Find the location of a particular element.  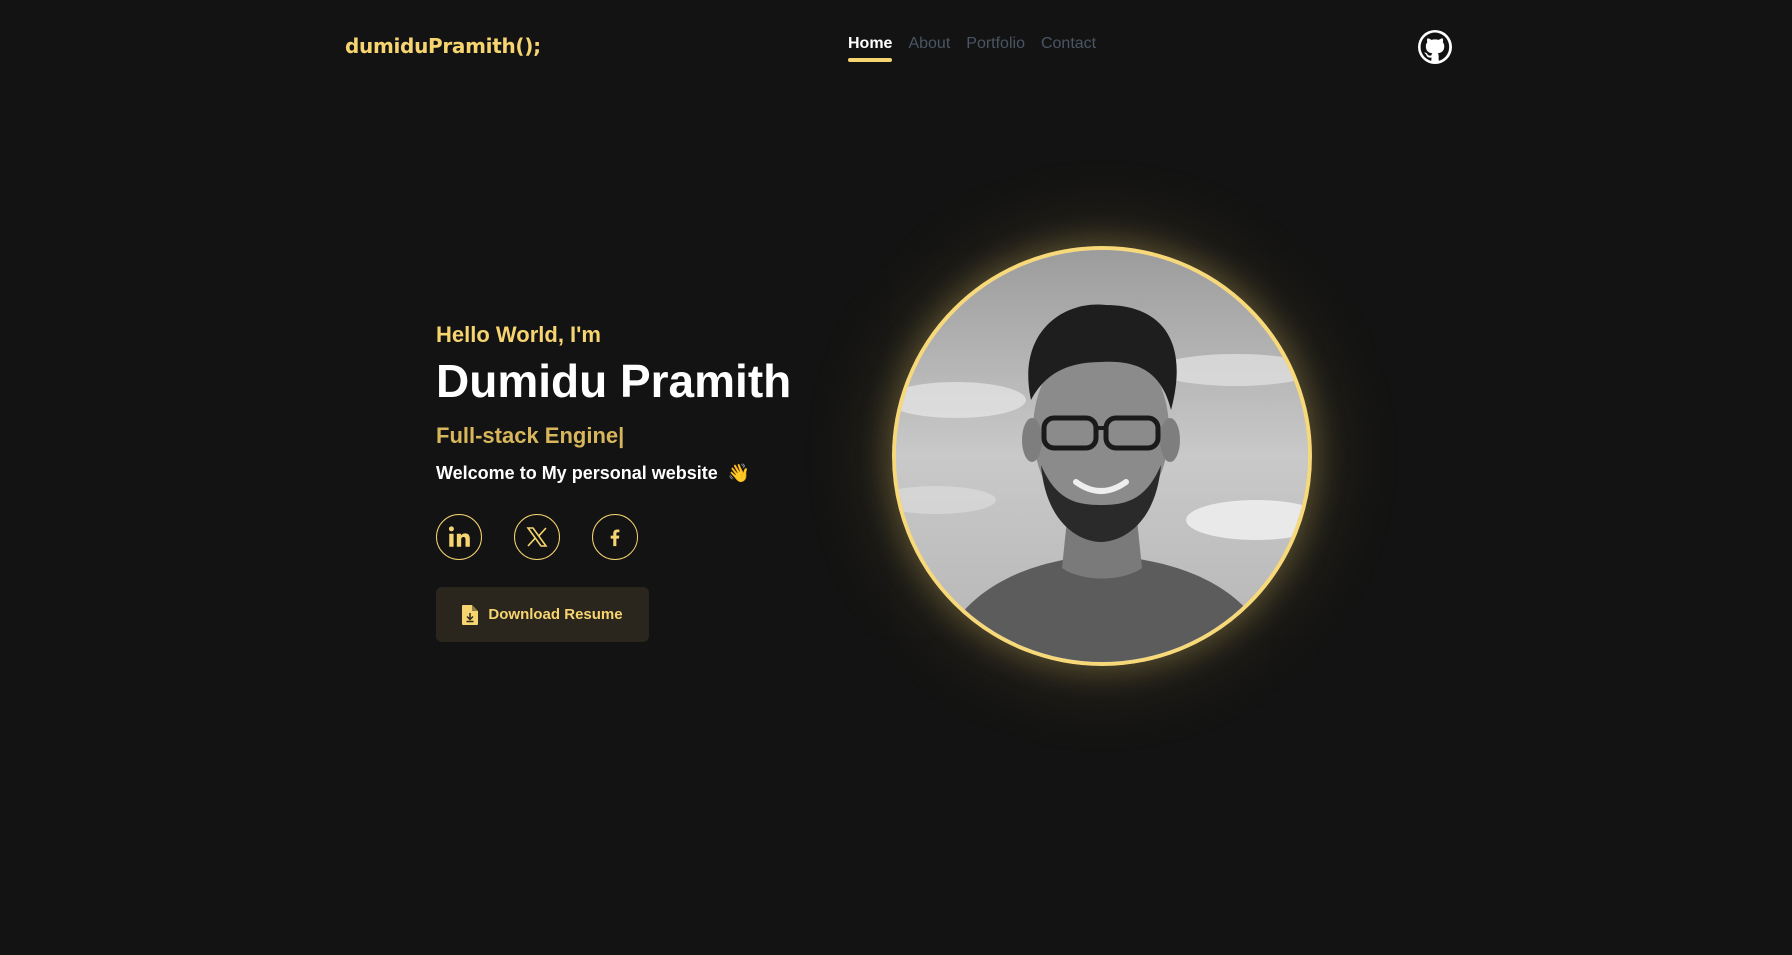

hero-greeting: Hello World, I'm is located at coordinates (518, 334).